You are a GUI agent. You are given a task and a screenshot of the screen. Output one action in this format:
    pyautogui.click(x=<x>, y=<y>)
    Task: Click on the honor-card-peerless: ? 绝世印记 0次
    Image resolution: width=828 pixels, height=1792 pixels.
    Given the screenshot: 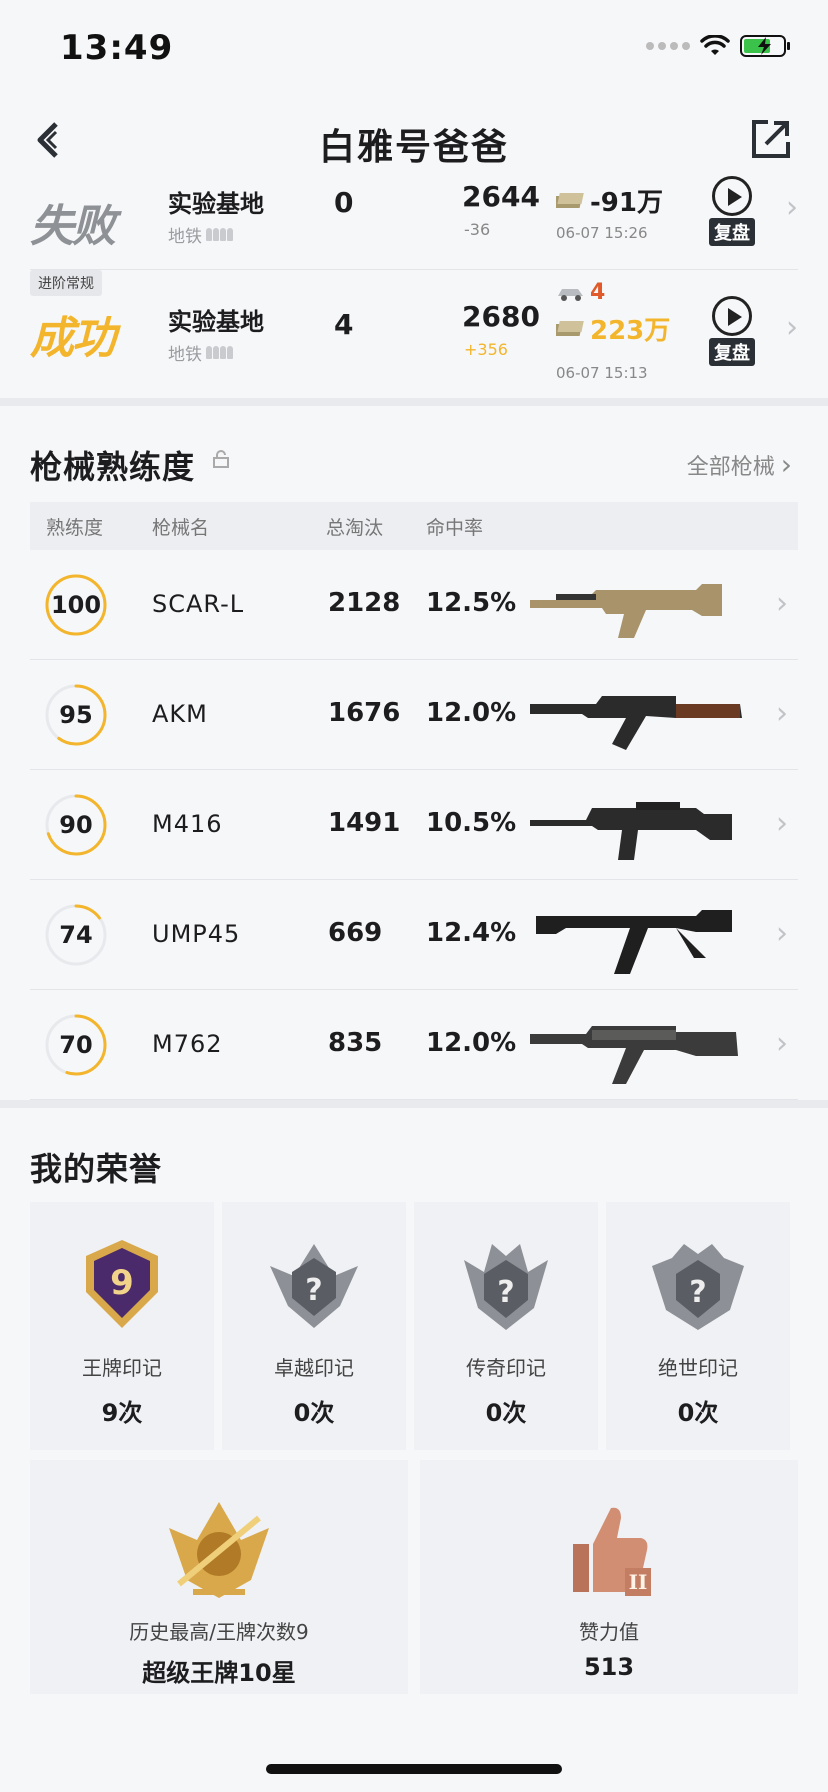 What is the action you would take?
    pyautogui.click(x=698, y=1326)
    